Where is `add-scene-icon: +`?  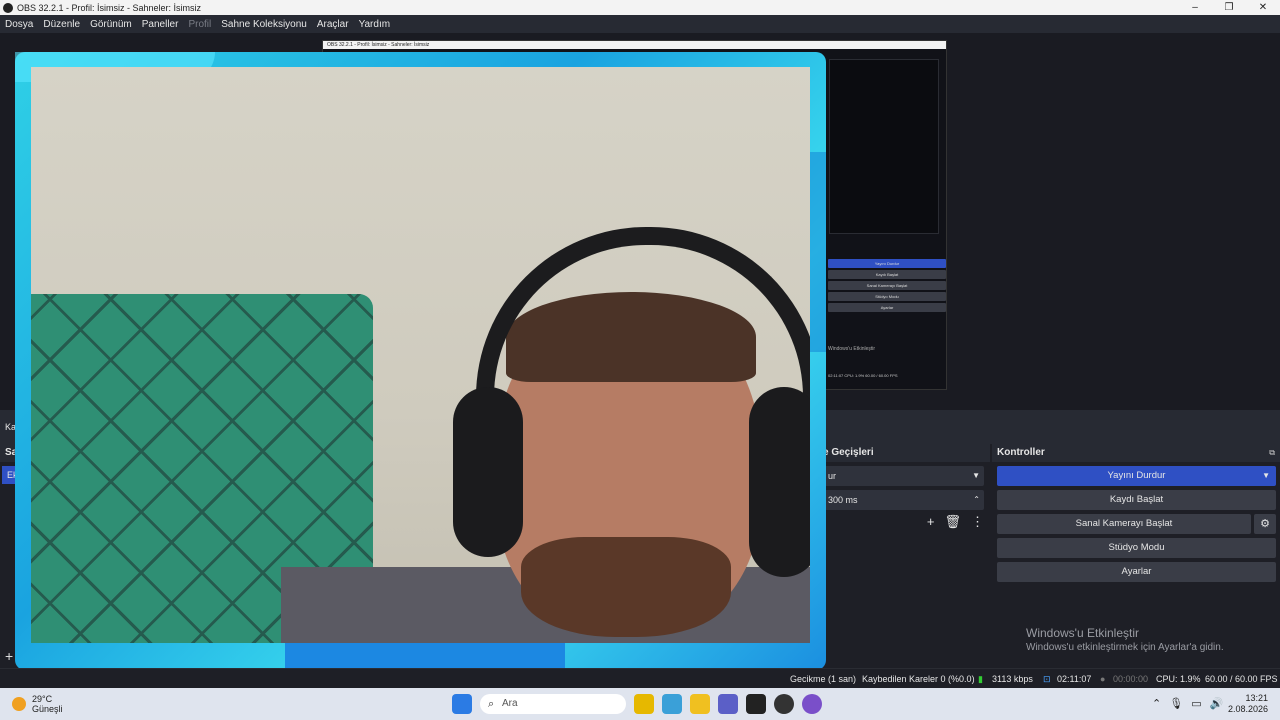 add-scene-icon: + is located at coordinates (9, 656).